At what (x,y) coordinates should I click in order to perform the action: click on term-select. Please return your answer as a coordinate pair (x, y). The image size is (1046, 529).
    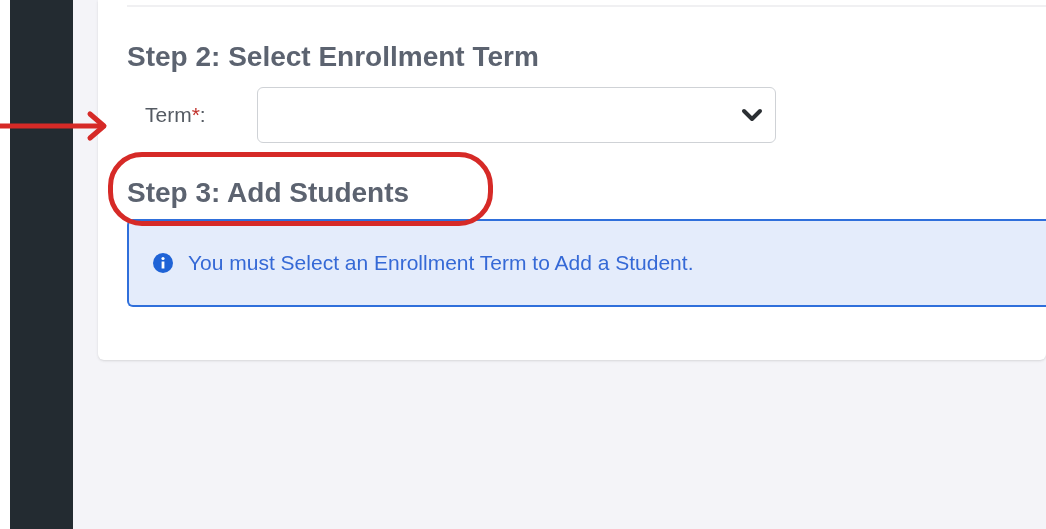
    Looking at the image, I should click on (516, 115).